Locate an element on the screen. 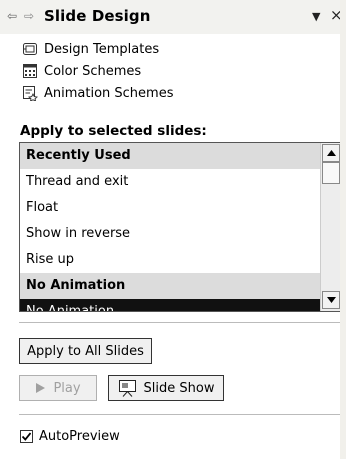 The image size is (346, 459). scroll-thumb is located at coordinates (331, 173).